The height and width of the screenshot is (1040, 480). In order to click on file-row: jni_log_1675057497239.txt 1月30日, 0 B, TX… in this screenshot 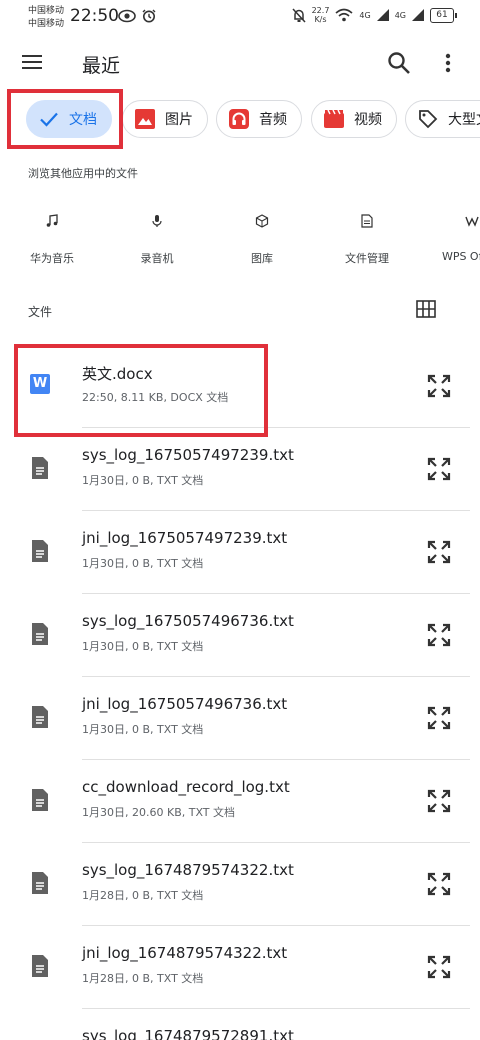, I will do `click(240, 552)`.